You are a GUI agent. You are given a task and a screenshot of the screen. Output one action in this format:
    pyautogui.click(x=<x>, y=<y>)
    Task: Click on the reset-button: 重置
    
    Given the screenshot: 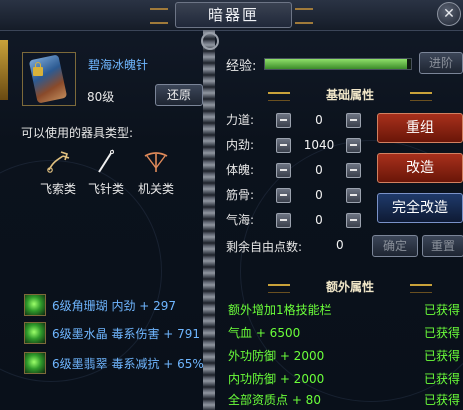 What is the action you would take?
    pyautogui.click(x=442, y=246)
    